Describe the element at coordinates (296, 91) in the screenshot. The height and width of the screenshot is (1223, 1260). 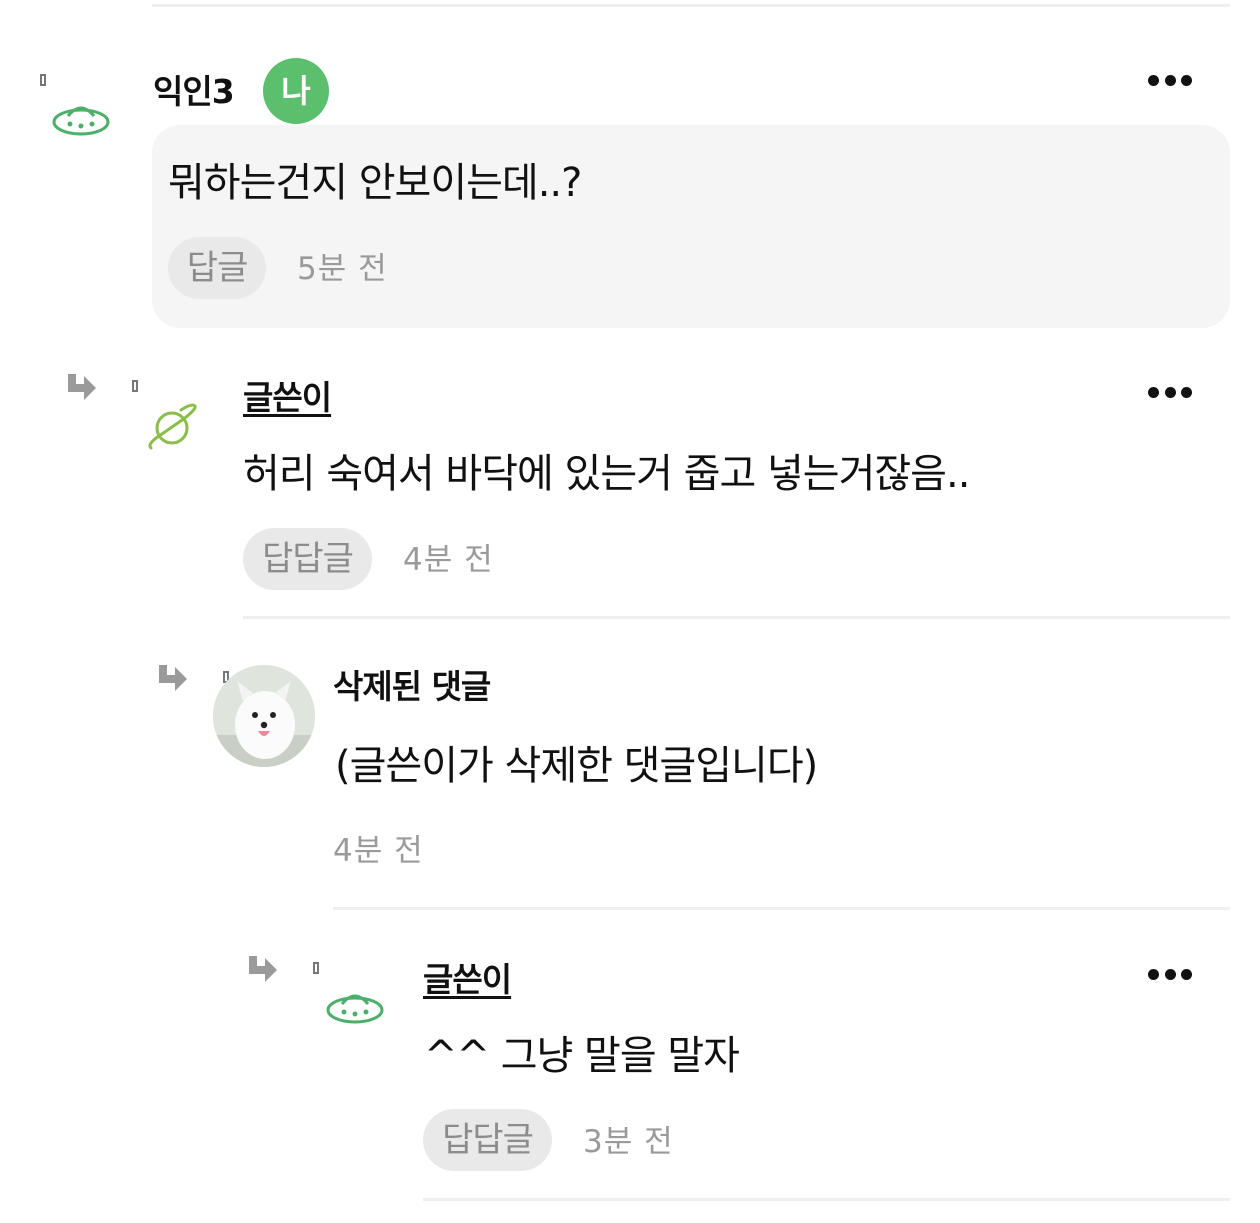
I see `my-badge: 나` at that location.